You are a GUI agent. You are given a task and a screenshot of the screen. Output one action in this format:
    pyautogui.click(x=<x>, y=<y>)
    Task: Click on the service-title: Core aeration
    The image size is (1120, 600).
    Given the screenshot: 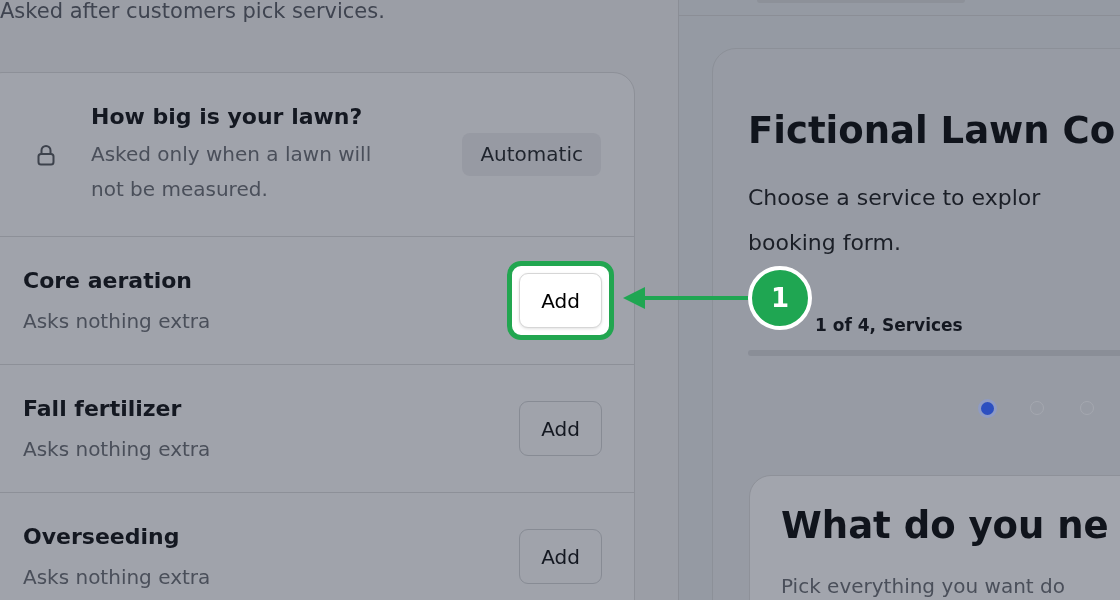 What is the action you would take?
    pyautogui.click(x=108, y=280)
    